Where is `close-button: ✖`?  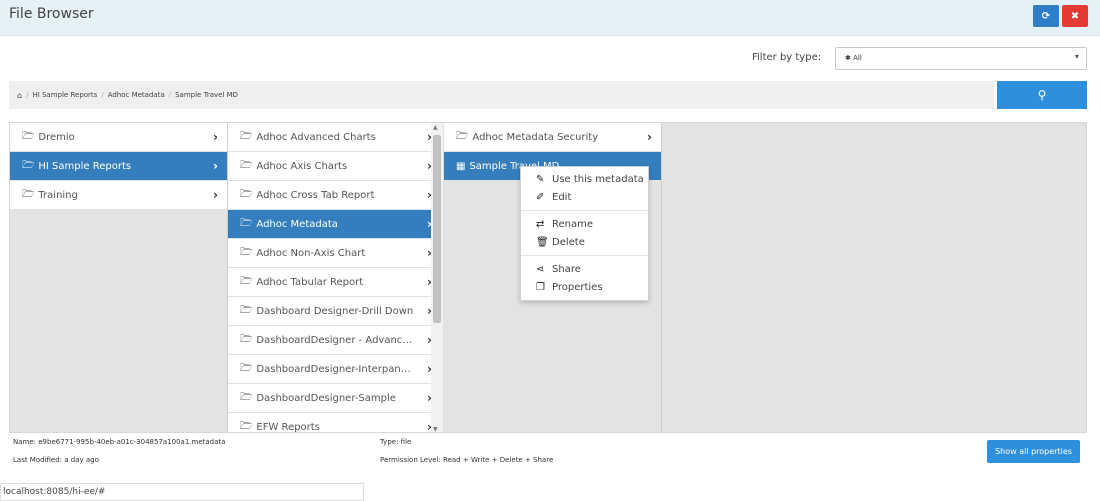 close-button: ✖ is located at coordinates (1075, 16).